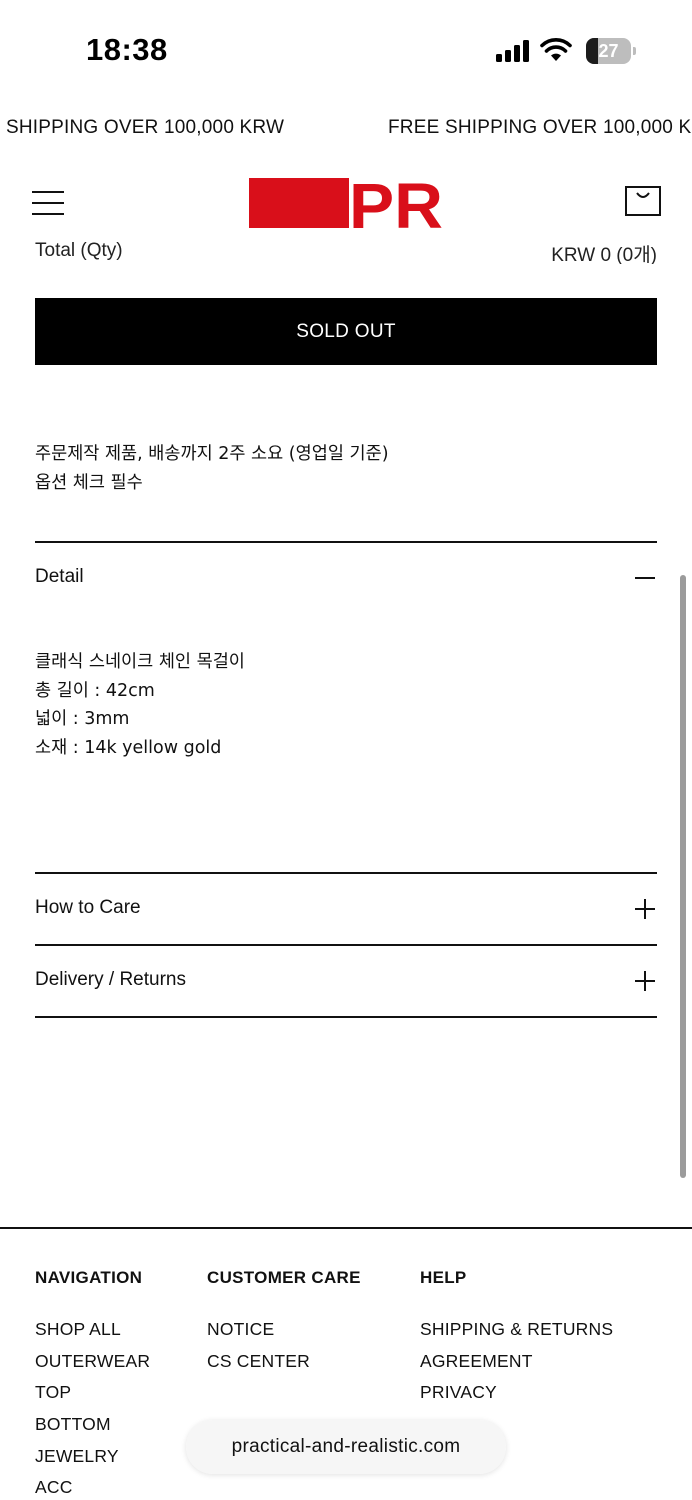 This screenshot has height=1500, width=692. Describe the element at coordinates (212, 454) in the screenshot. I see `notice-line: 주문제작 제품, 배송까지 2주 소요 (영업일 기준)` at that location.